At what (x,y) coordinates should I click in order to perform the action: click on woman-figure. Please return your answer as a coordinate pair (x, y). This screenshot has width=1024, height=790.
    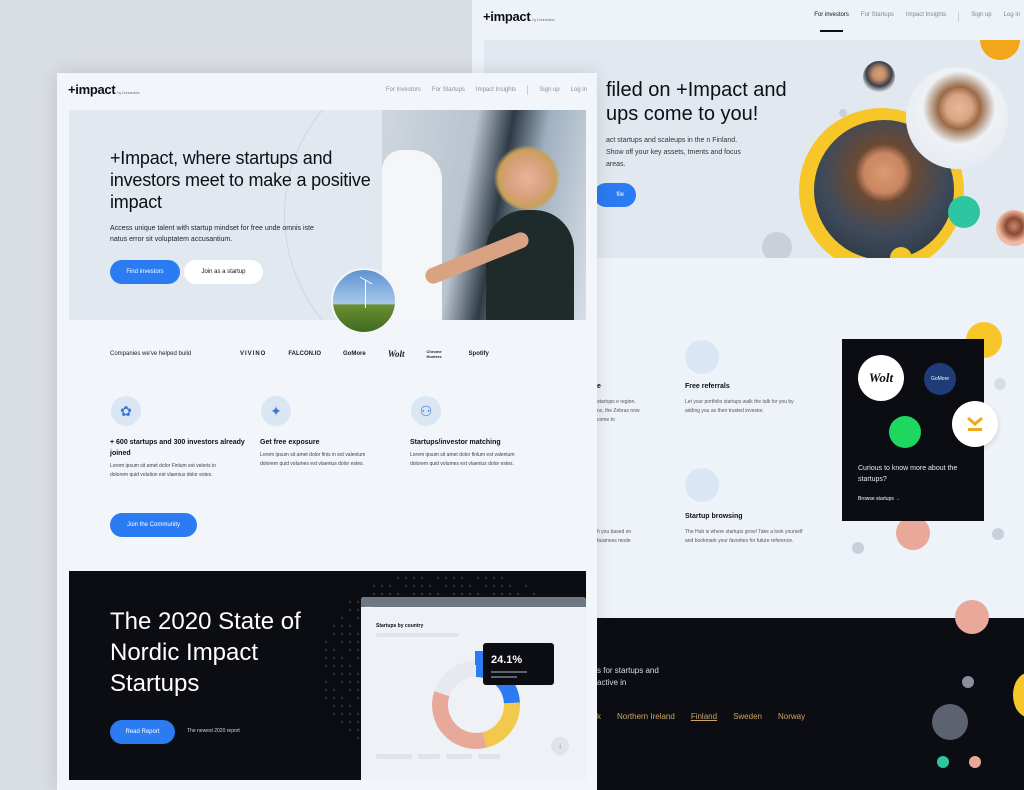
    Looking at the image, I should click on (527, 177).